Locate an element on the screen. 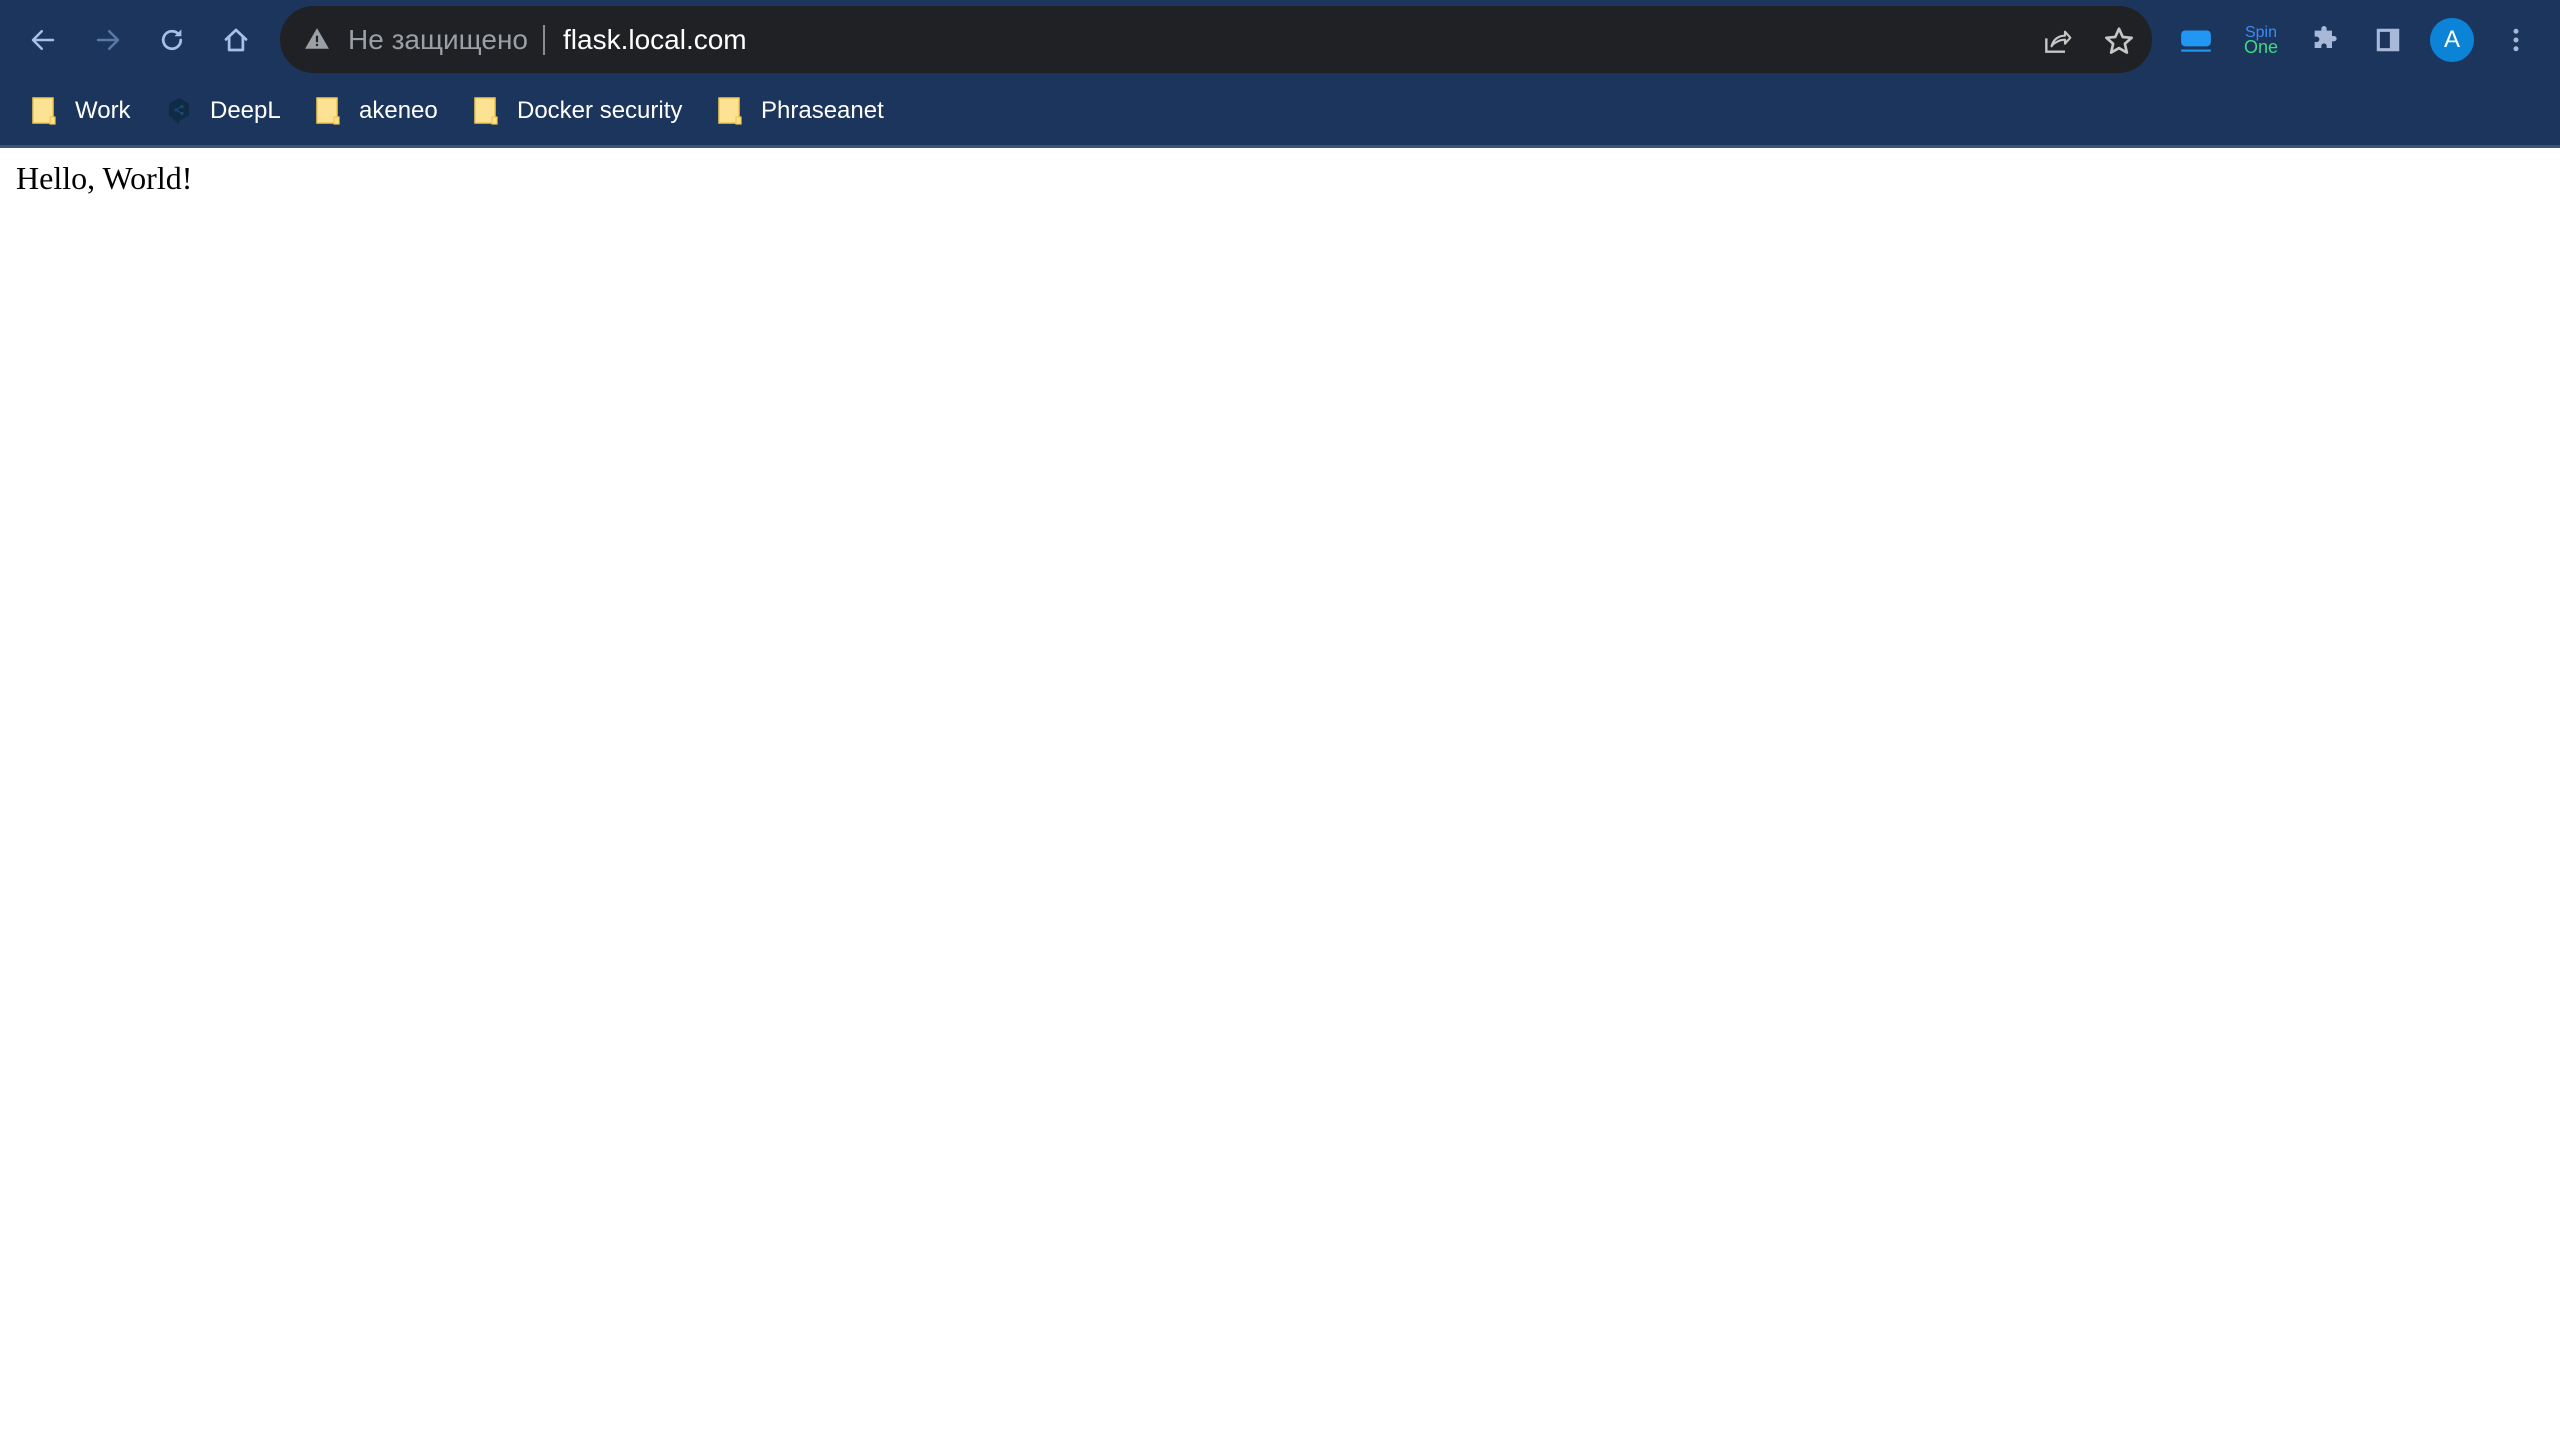  back-arrow-icon is located at coordinates (43, 40).